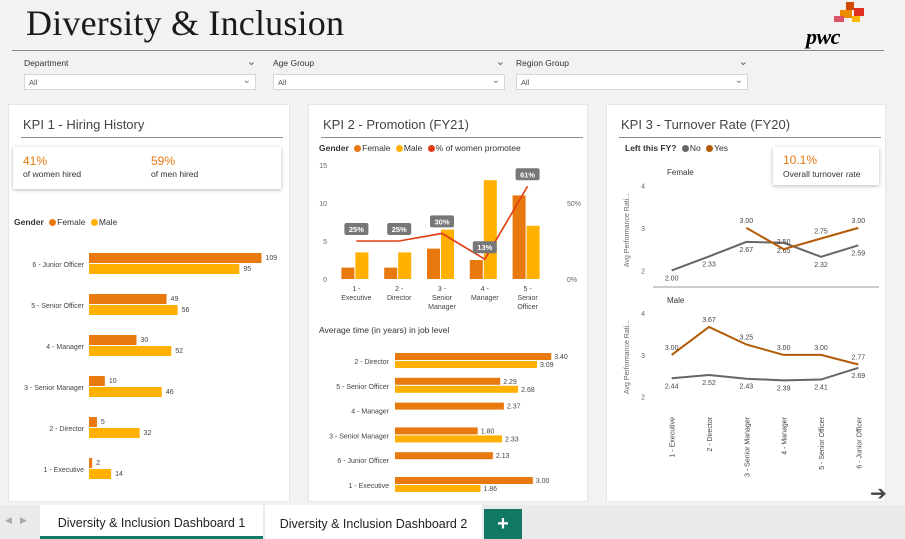 This screenshot has width=905, height=539. What do you see at coordinates (442, 289) in the screenshot?
I see `x-tick-label: 3 -` at bounding box center [442, 289].